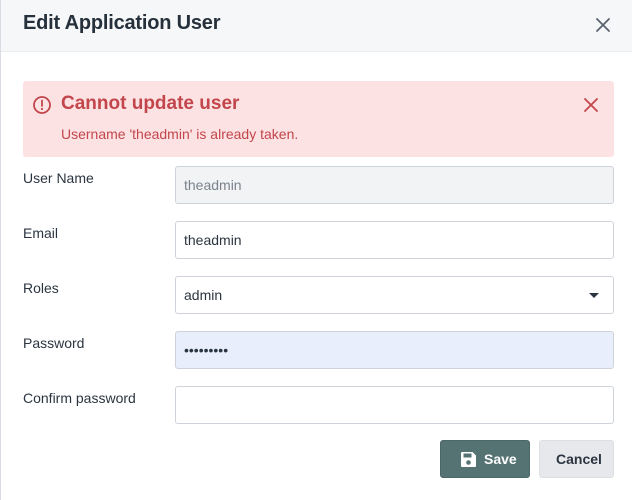 The height and width of the screenshot is (500, 632). I want to click on alert-close-icon, so click(591, 105).